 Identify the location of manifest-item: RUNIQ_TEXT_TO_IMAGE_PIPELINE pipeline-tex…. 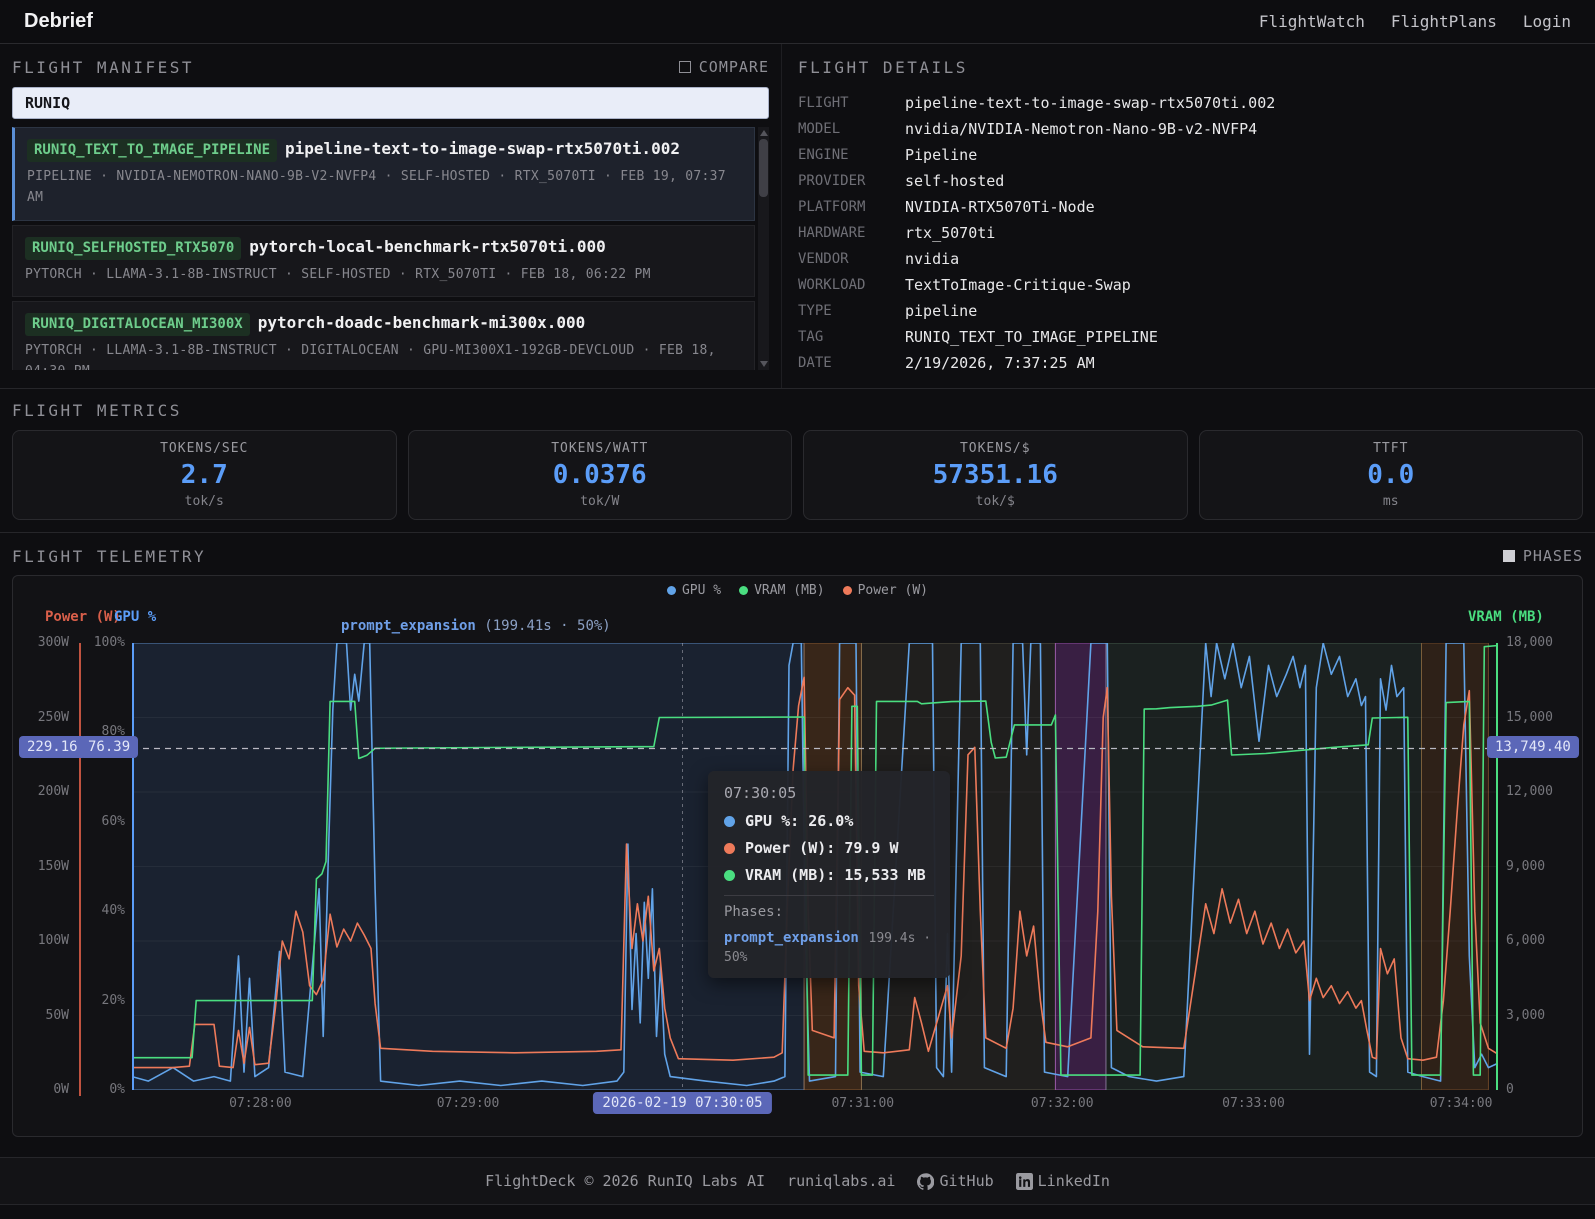
(383, 174).